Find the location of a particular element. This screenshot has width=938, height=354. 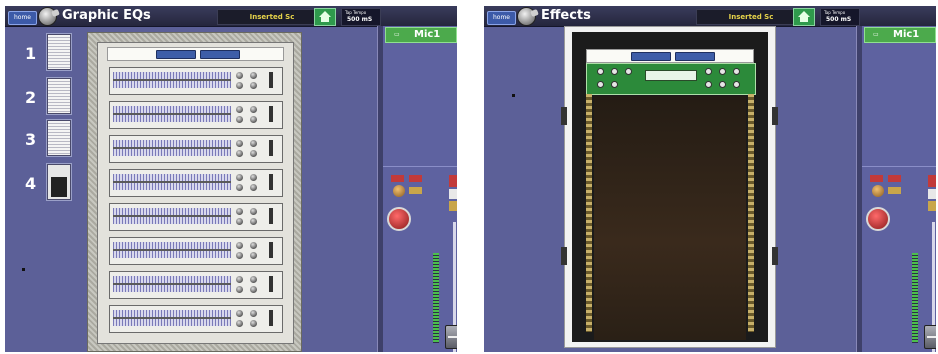

solo-button is located at coordinates (894, 178).